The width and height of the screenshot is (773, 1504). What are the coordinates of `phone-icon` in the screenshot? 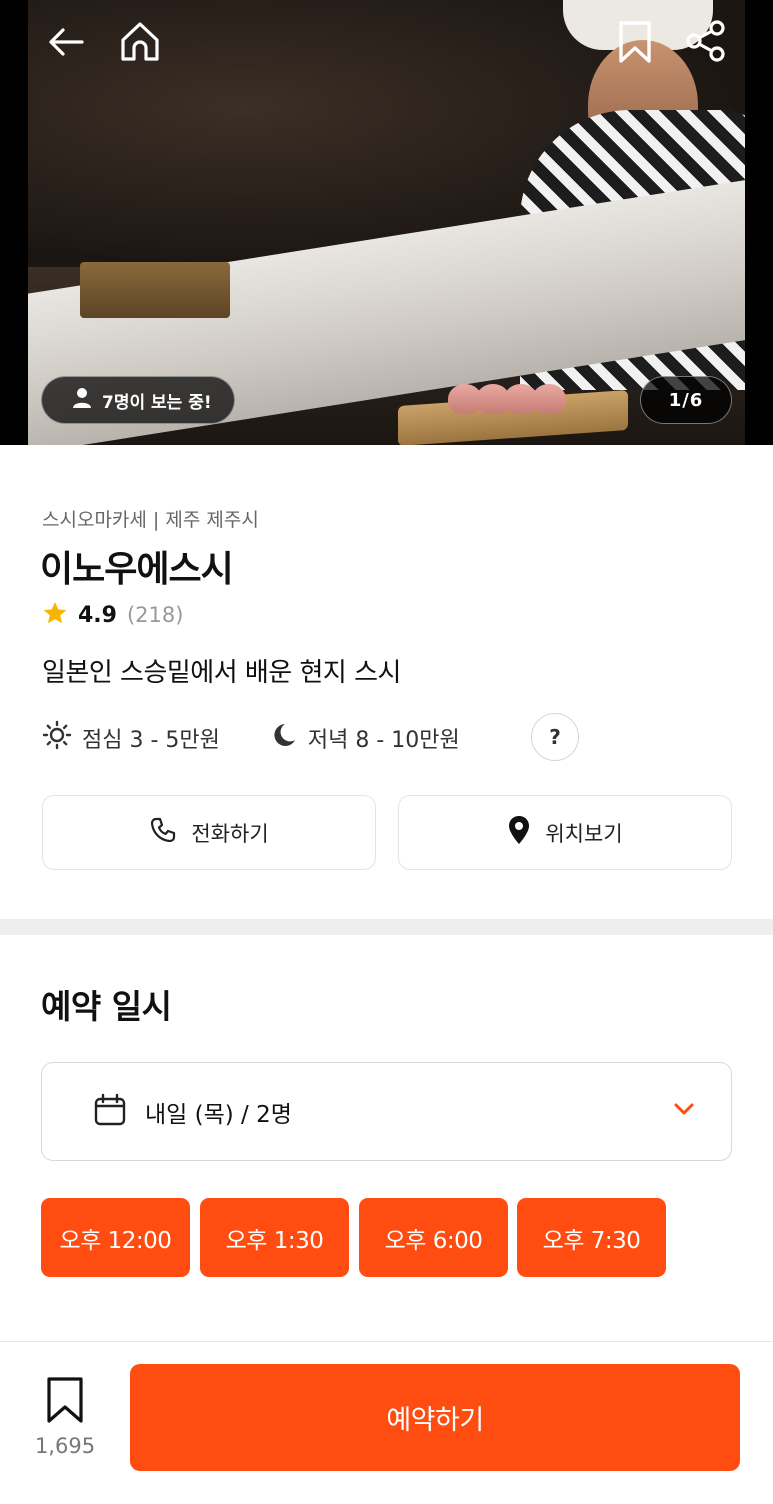 It's located at (163, 832).